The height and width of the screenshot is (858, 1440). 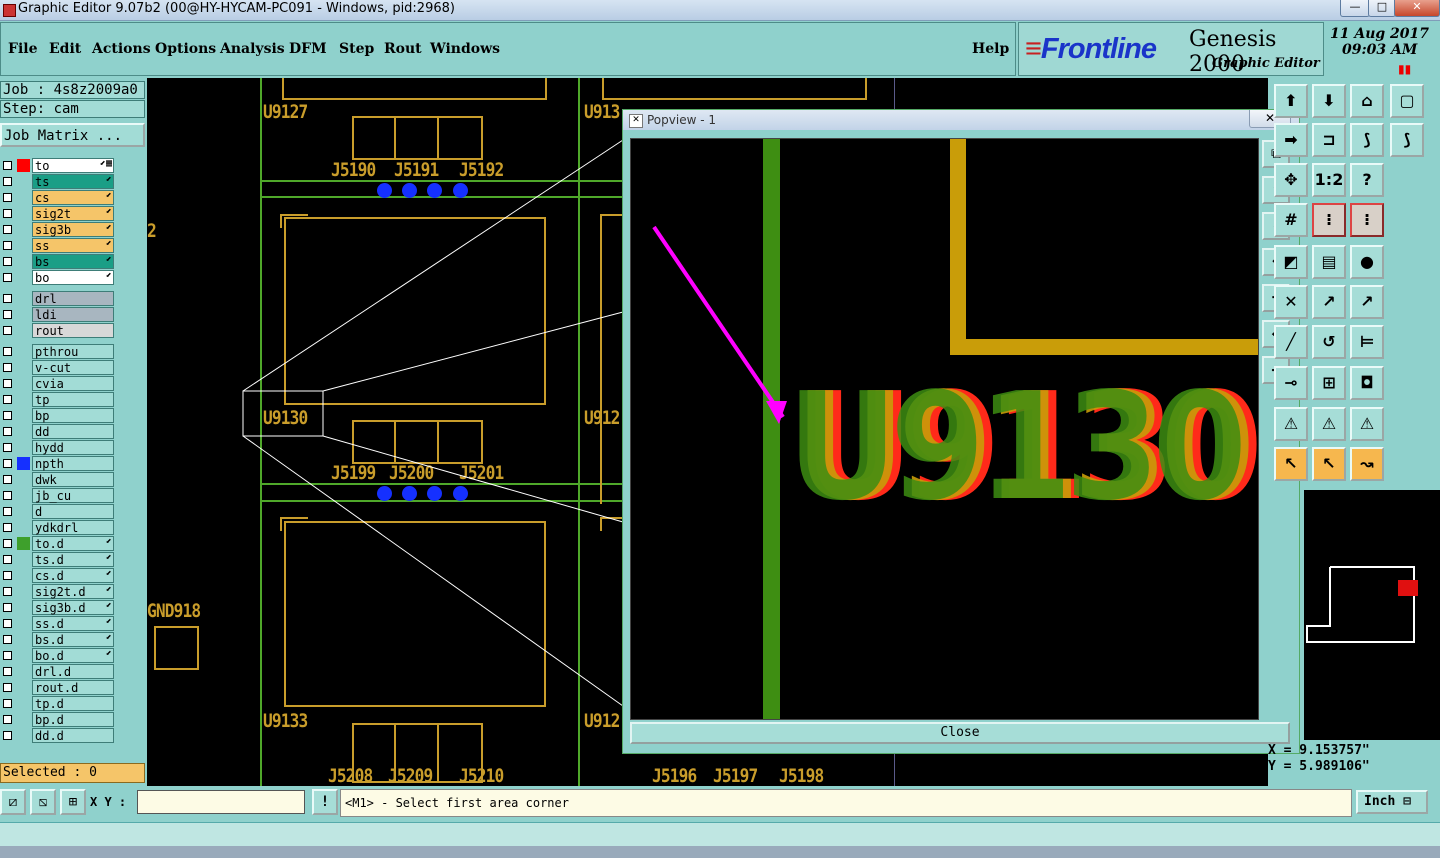 I want to click on tool-button-9-1: ↖, so click(x=1329, y=464).